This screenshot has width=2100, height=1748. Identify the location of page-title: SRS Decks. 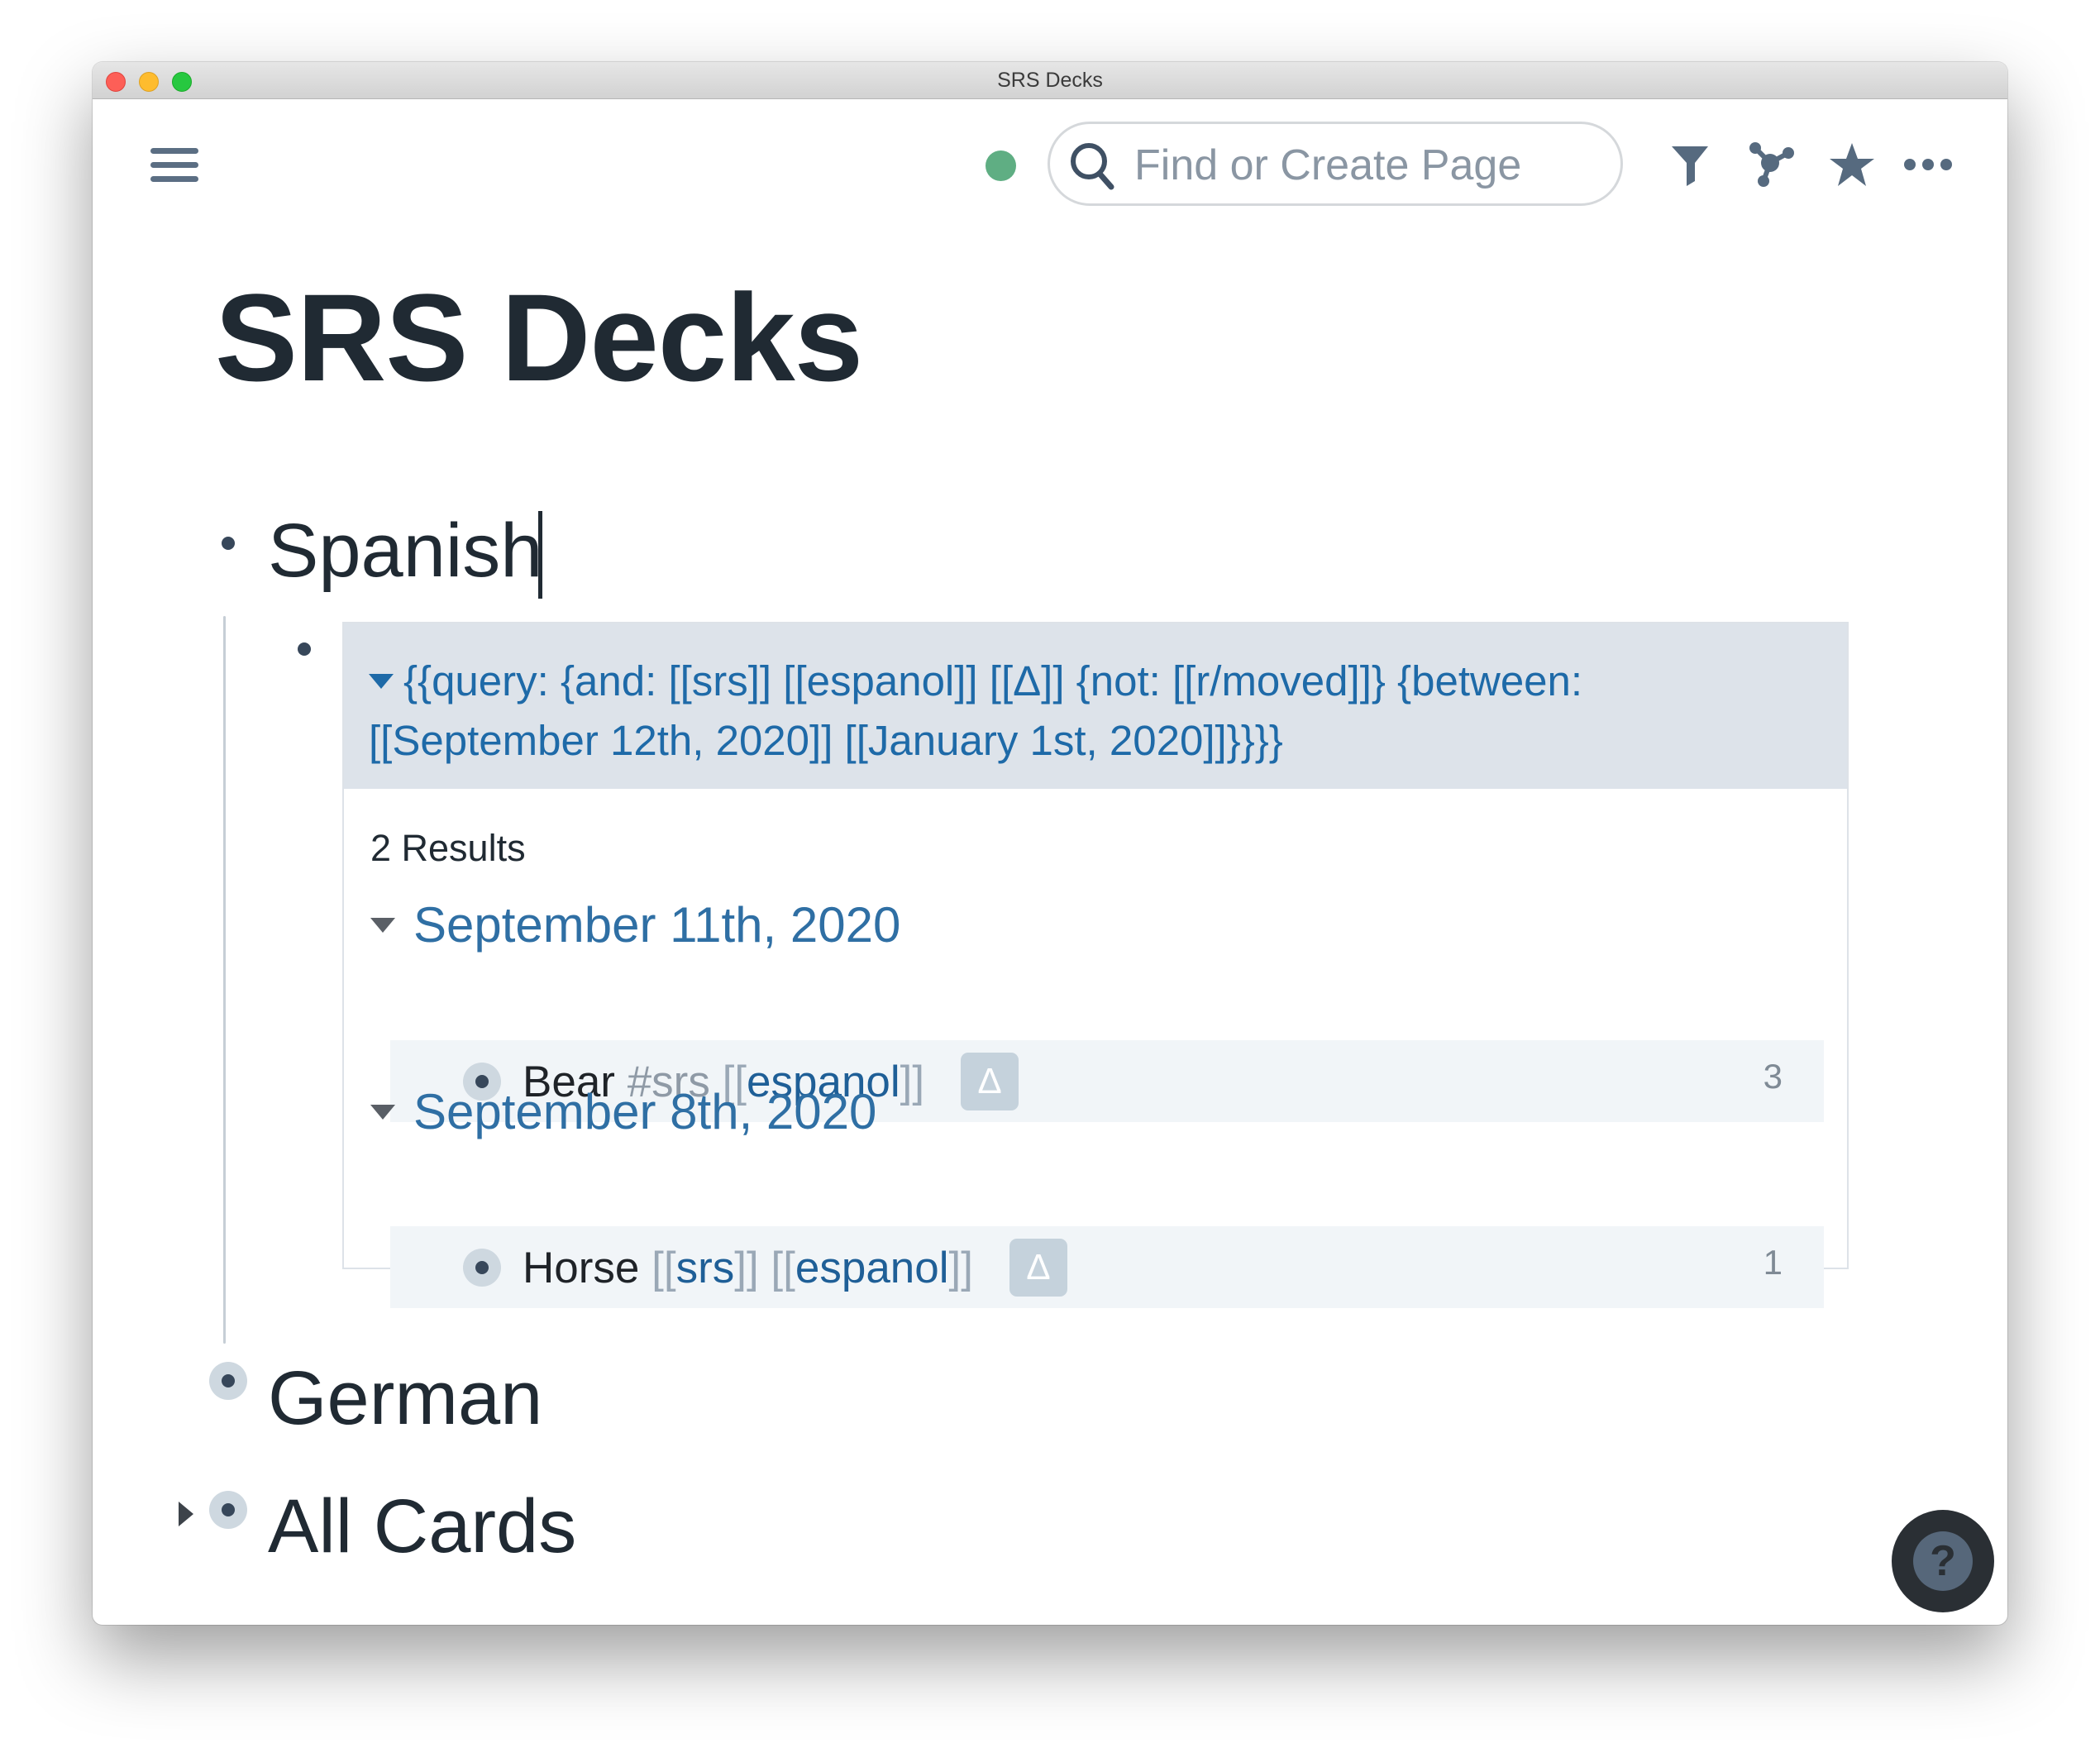
(539, 337).